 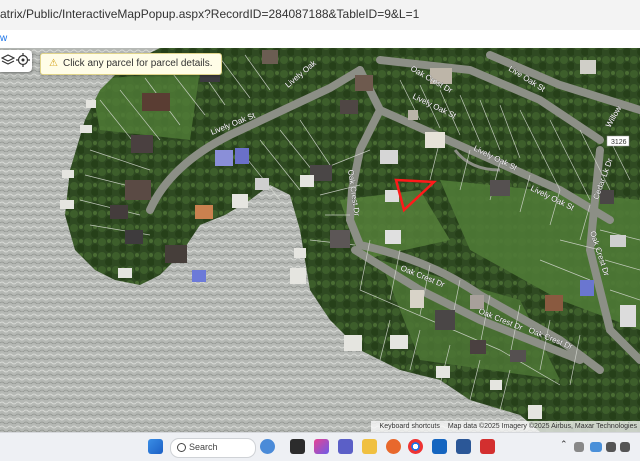 What do you see at coordinates (3, 38) in the screenshot?
I see `view-link: w` at bounding box center [3, 38].